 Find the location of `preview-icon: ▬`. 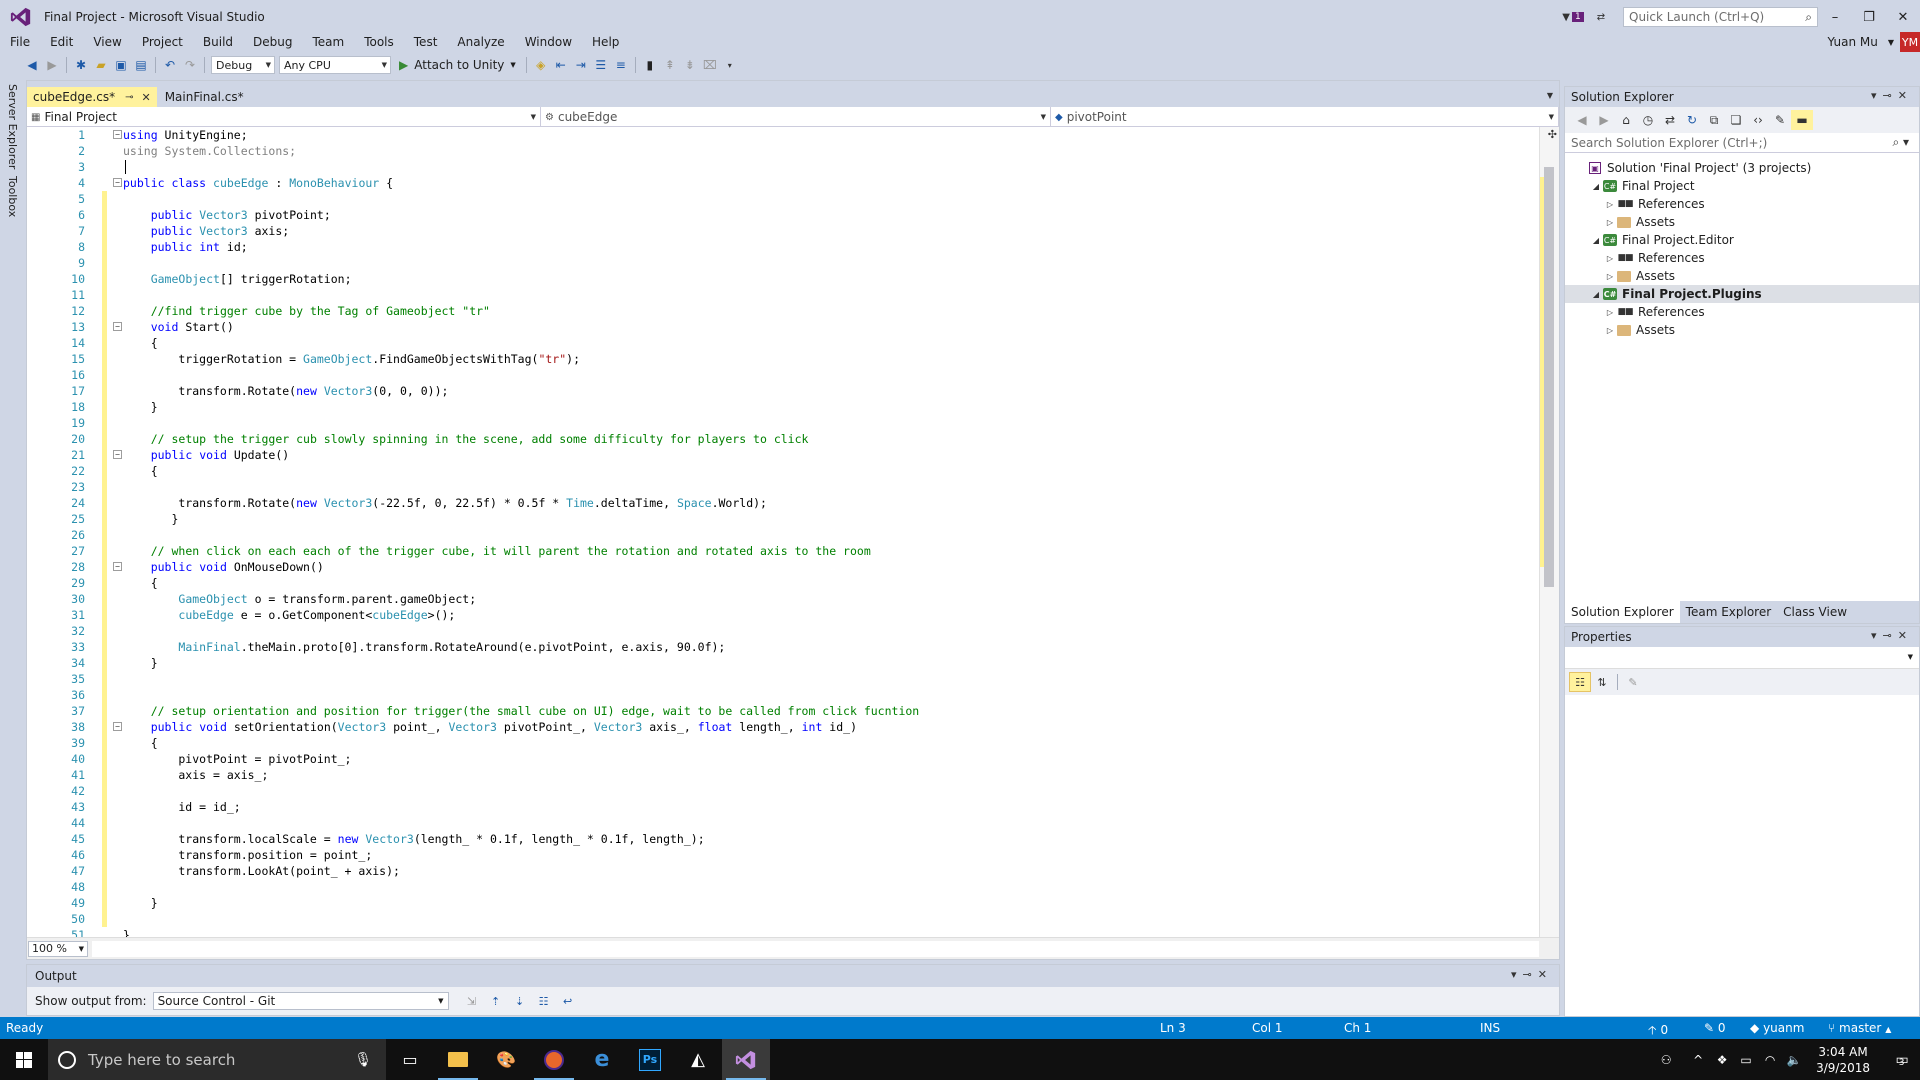

preview-icon: ▬ is located at coordinates (1802, 120).